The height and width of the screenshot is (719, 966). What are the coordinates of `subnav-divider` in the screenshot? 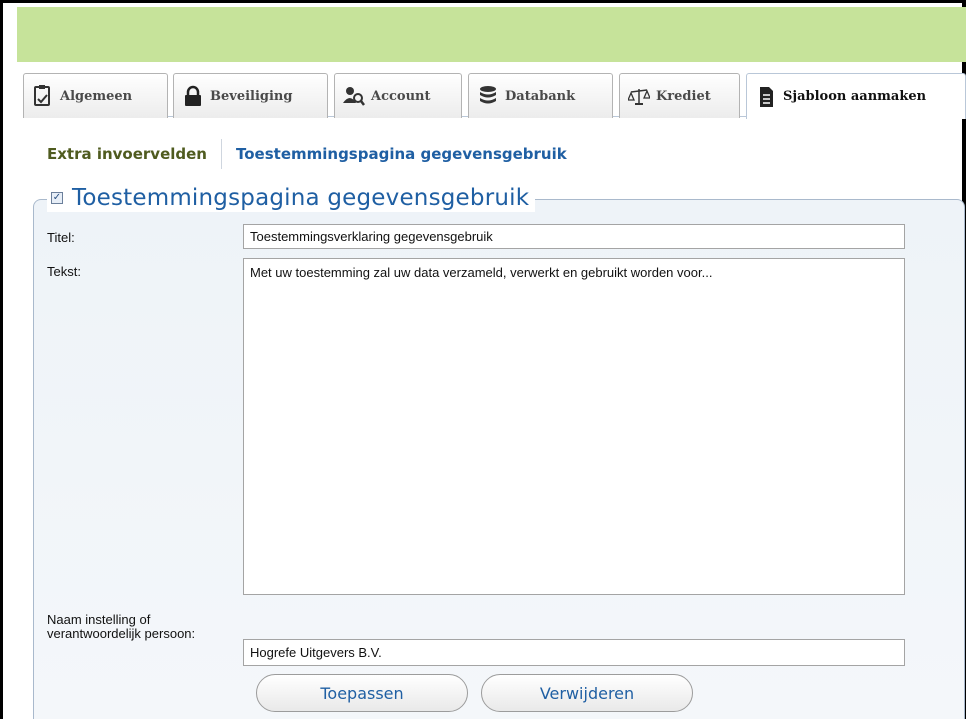 It's located at (221, 154).